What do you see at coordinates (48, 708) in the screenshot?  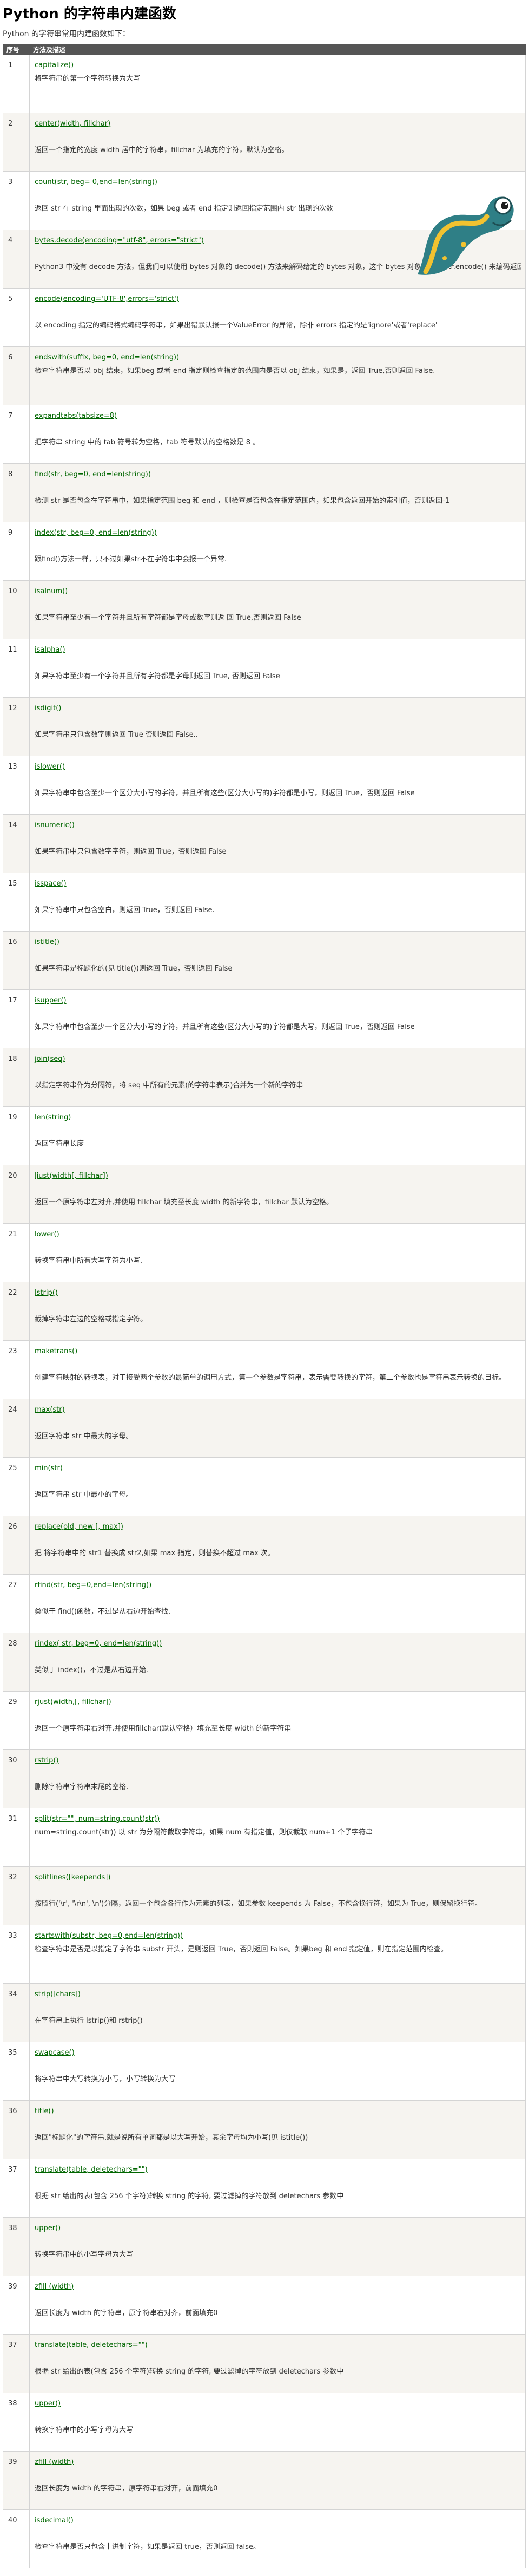 I see `method-link: isdigit()` at bounding box center [48, 708].